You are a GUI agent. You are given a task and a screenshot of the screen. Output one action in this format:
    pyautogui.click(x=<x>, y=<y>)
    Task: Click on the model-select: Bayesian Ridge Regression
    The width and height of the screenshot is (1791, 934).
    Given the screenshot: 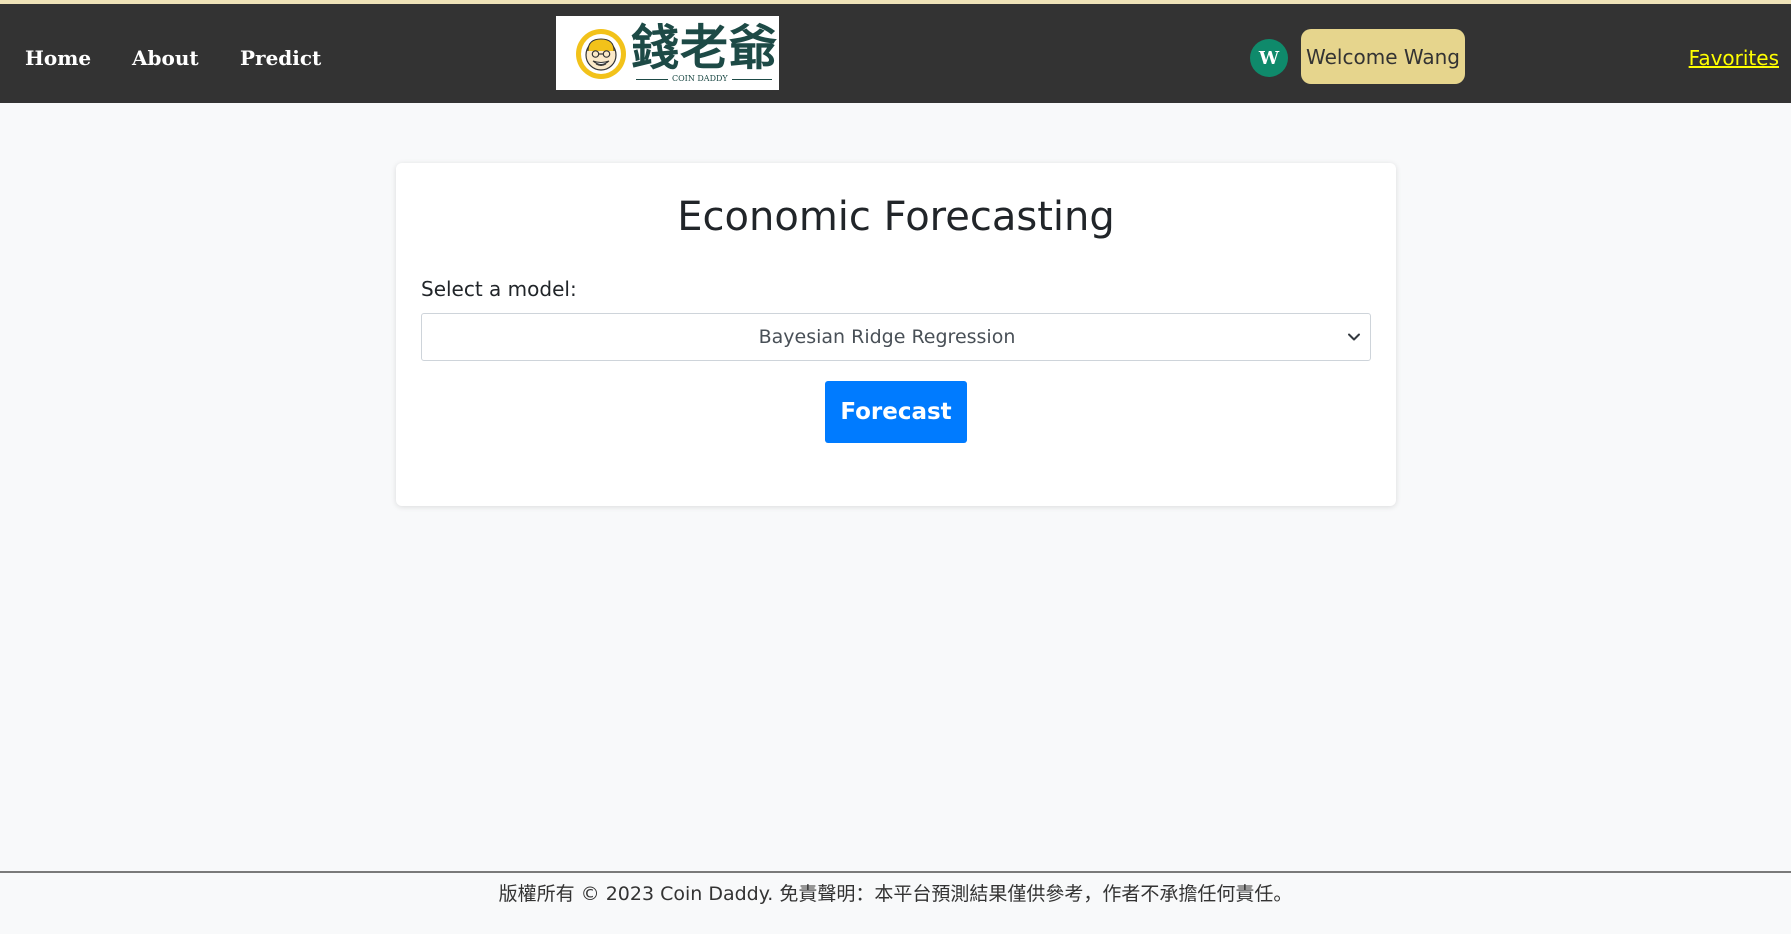 What is the action you would take?
    pyautogui.click(x=896, y=337)
    